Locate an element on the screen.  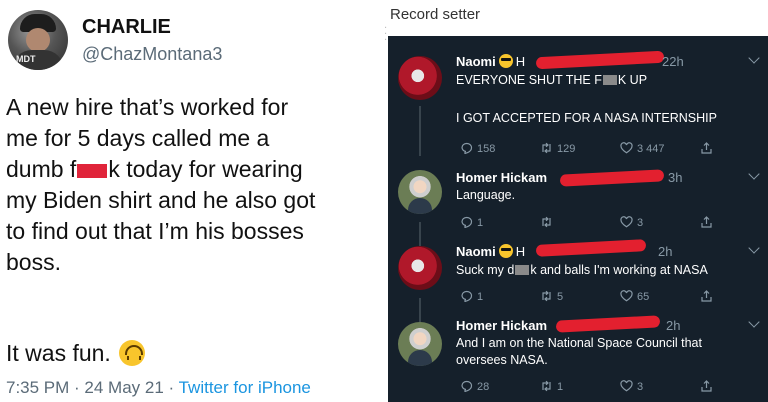
retweet-button is located at coordinates (548, 222).